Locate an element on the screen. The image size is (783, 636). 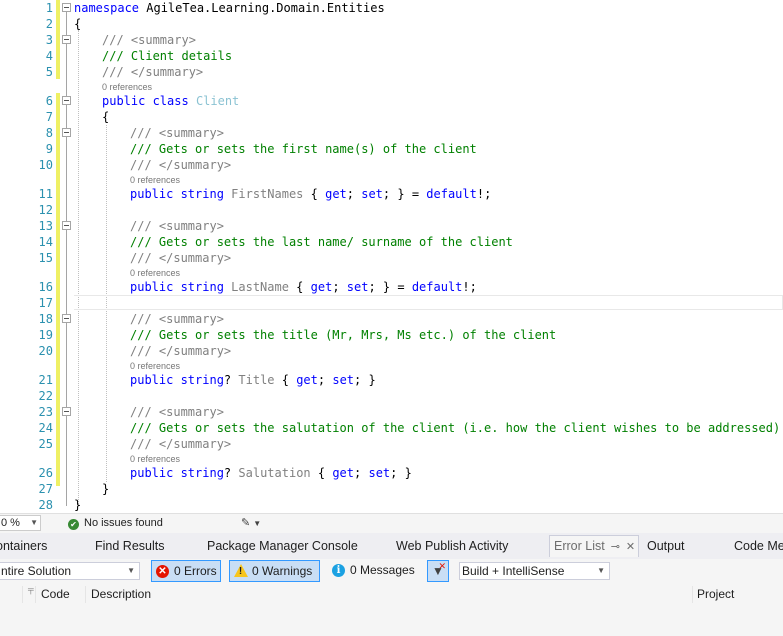
indent-guide is located at coordinates (78, 267).